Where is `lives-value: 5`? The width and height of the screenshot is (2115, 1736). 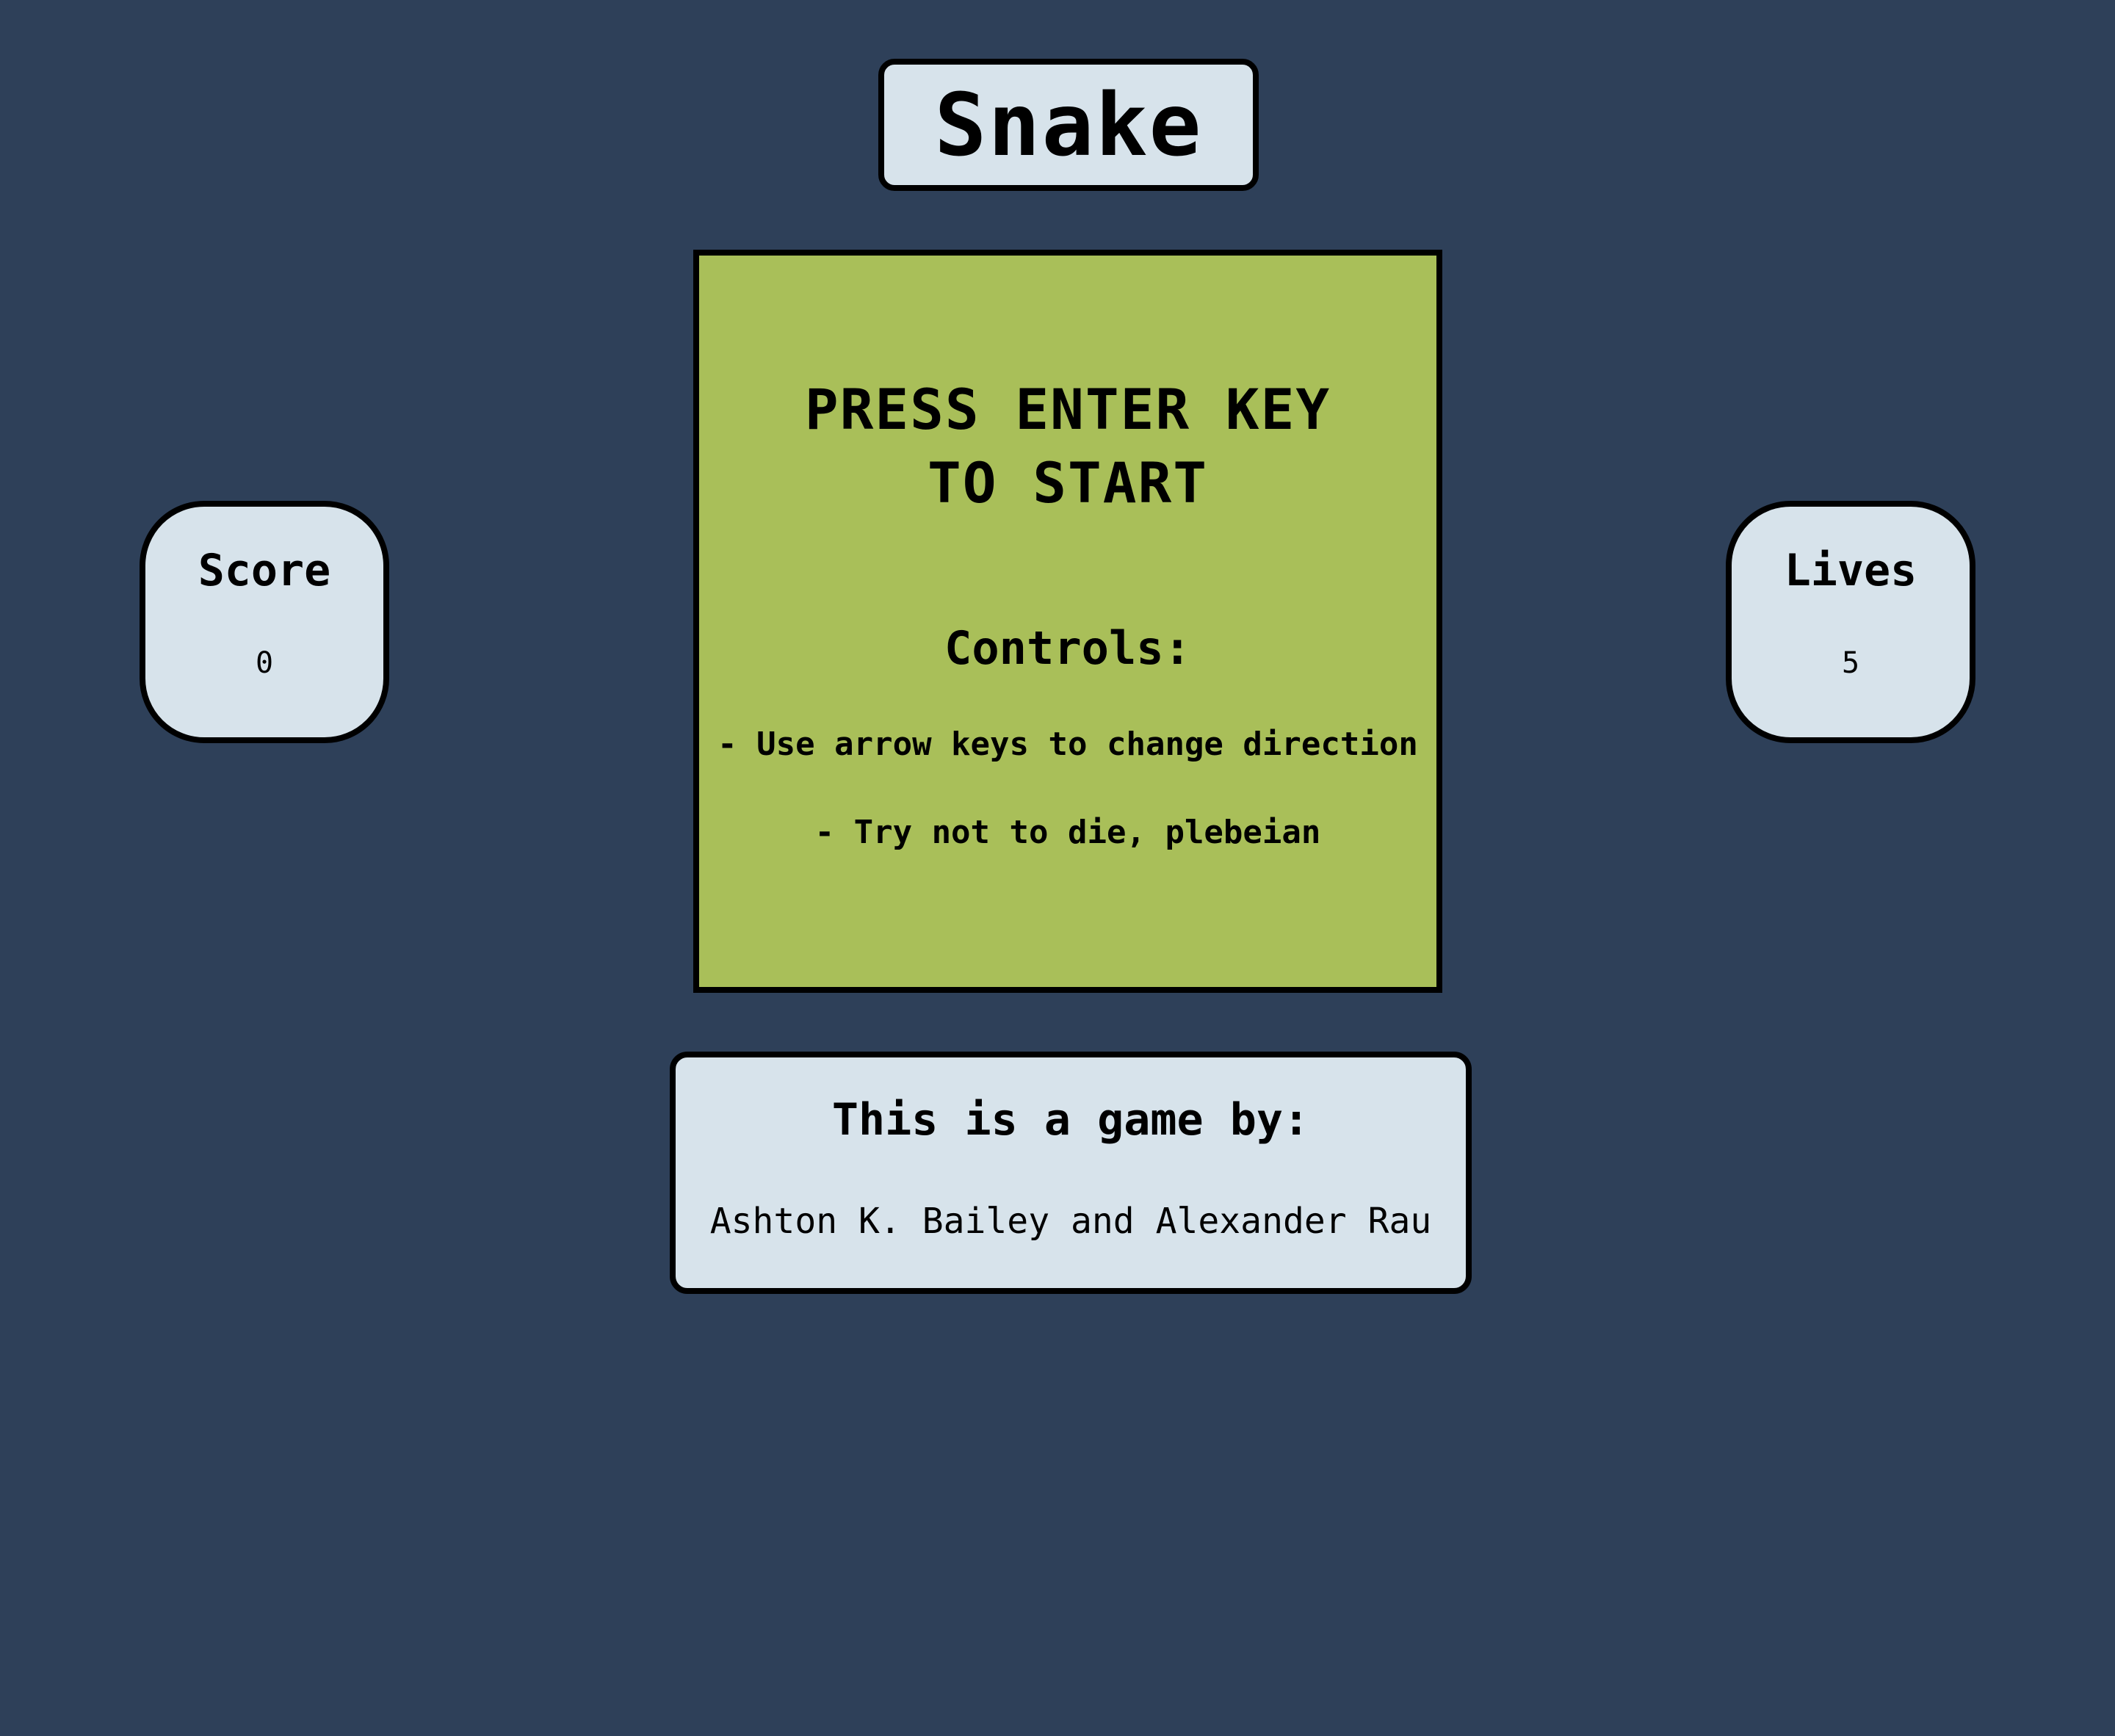
lives-value: 5 is located at coordinates (1850, 663).